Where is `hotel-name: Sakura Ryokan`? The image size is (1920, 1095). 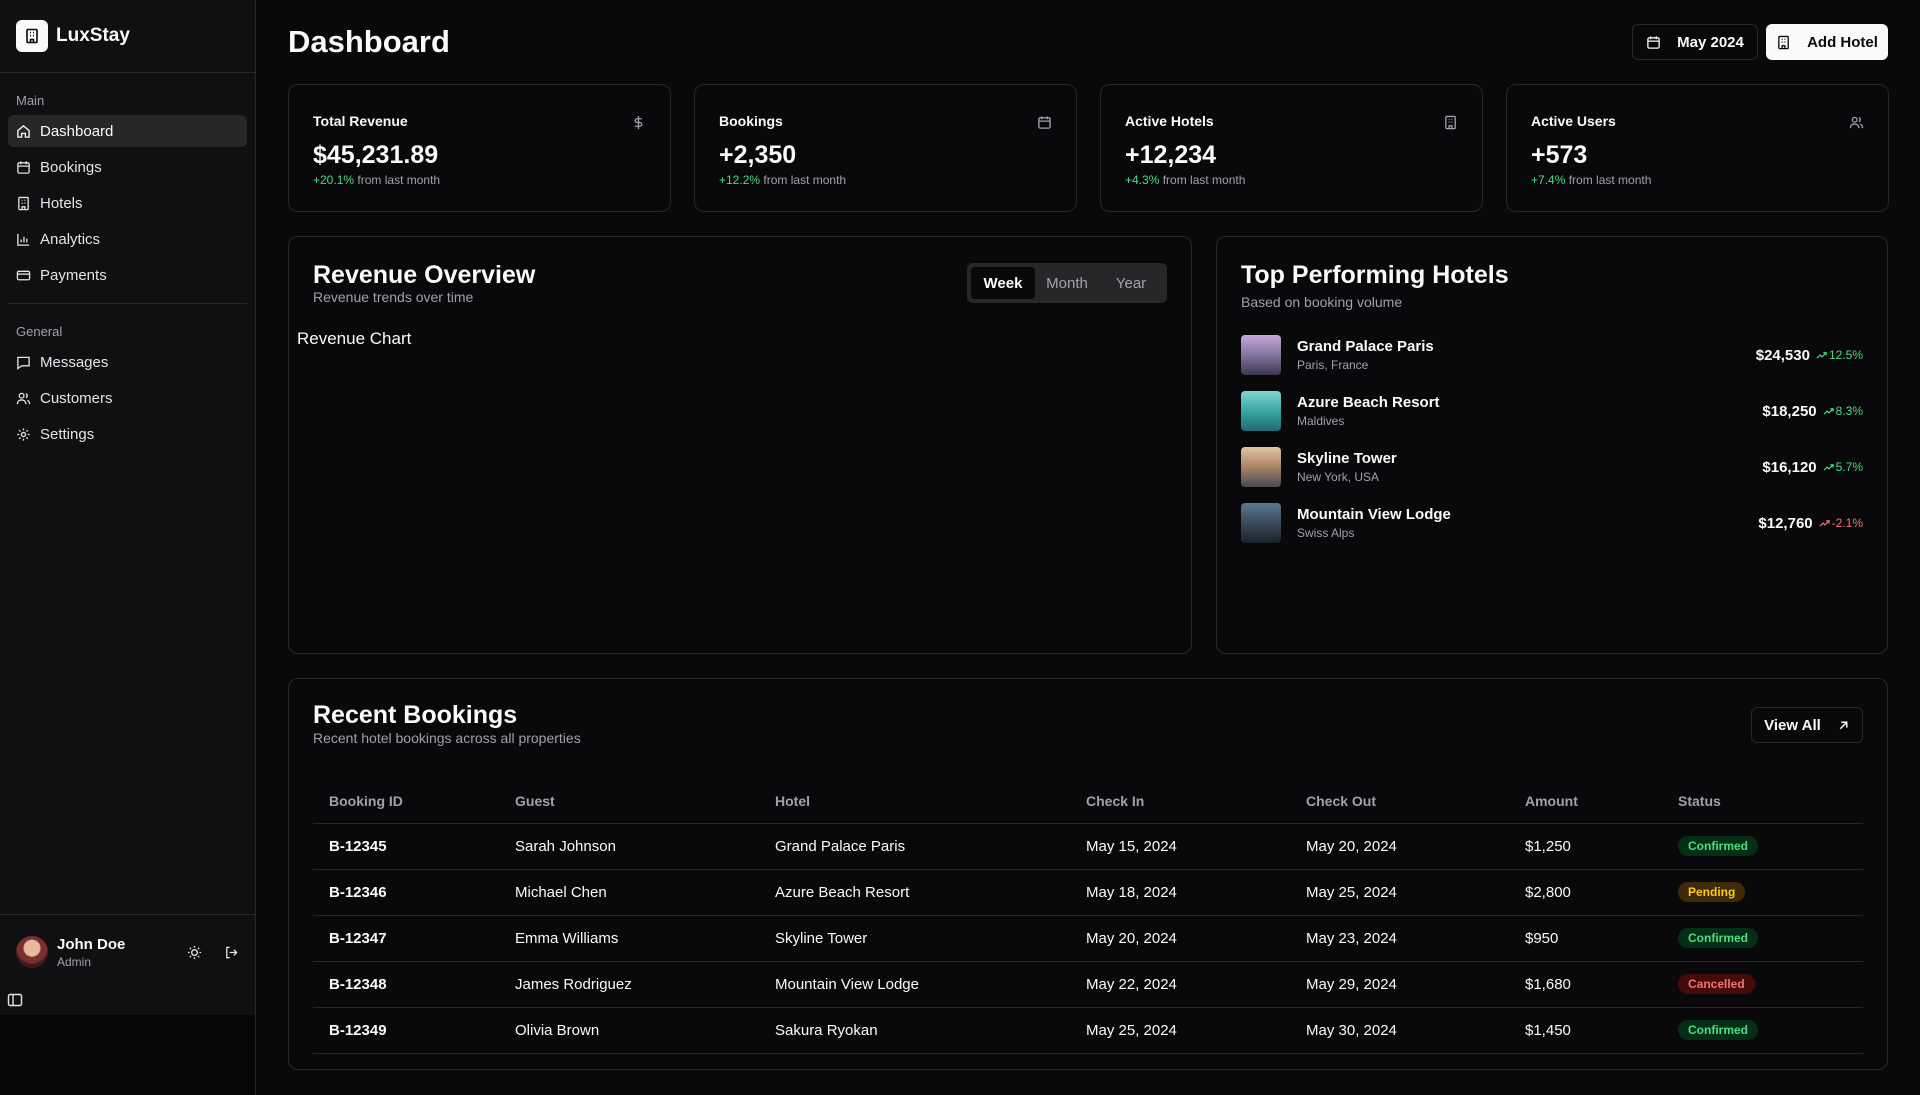
hotel-name: Sakura Ryokan is located at coordinates (914, 1030).